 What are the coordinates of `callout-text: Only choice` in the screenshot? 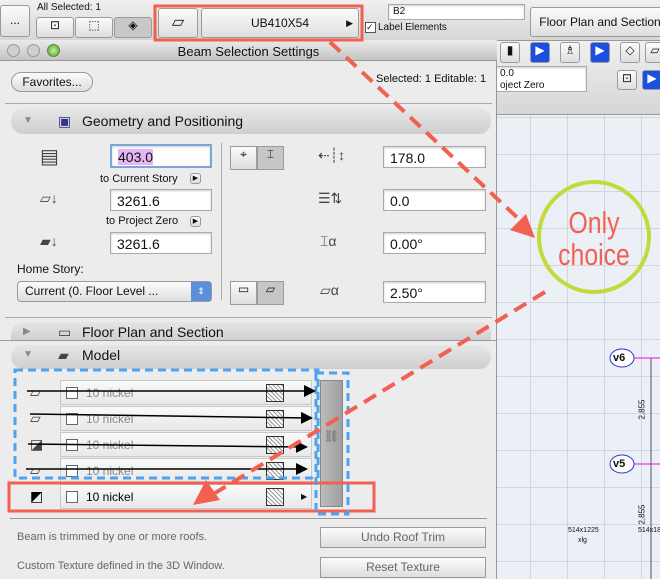 It's located at (594, 239).